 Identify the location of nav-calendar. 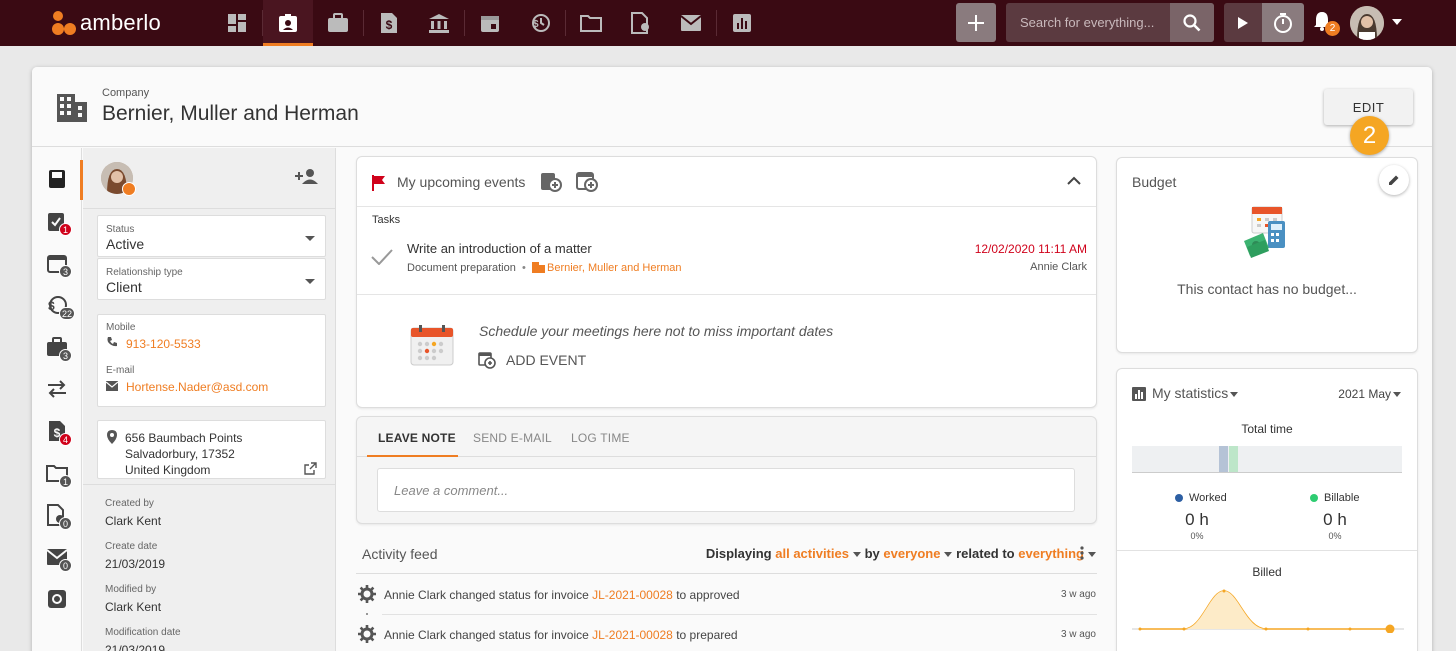
(490, 23).